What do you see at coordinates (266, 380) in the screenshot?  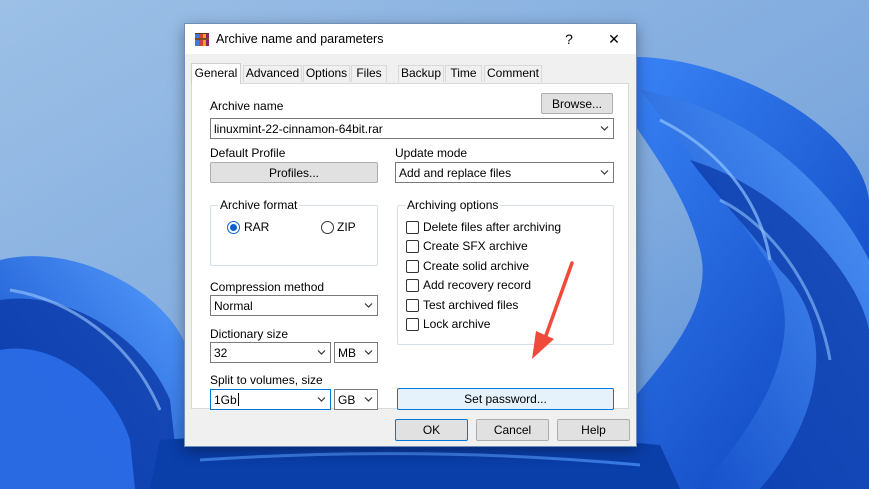 I see `split-volumes-label: Split to volumes, size` at bounding box center [266, 380].